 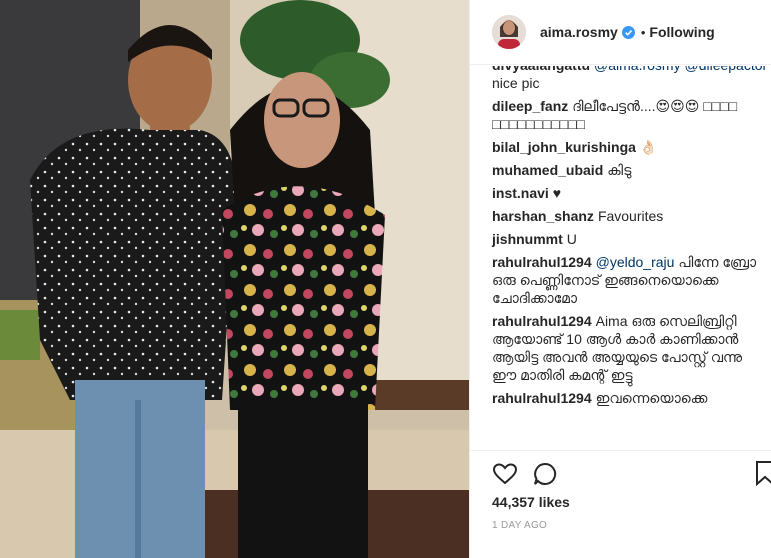 I want to click on comment-item: harshan_shanz Favourites, so click(x=630, y=216).